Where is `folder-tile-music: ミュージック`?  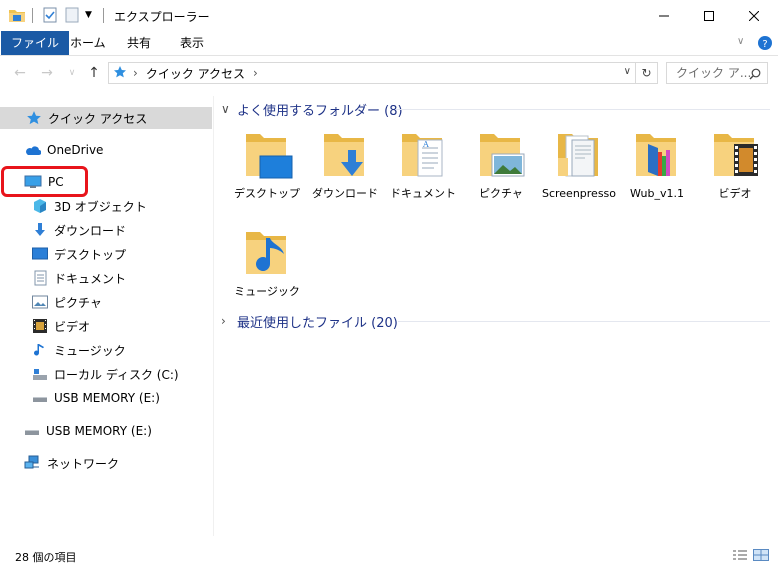
folder-tile-music: ミュージック is located at coordinates (267, 262).